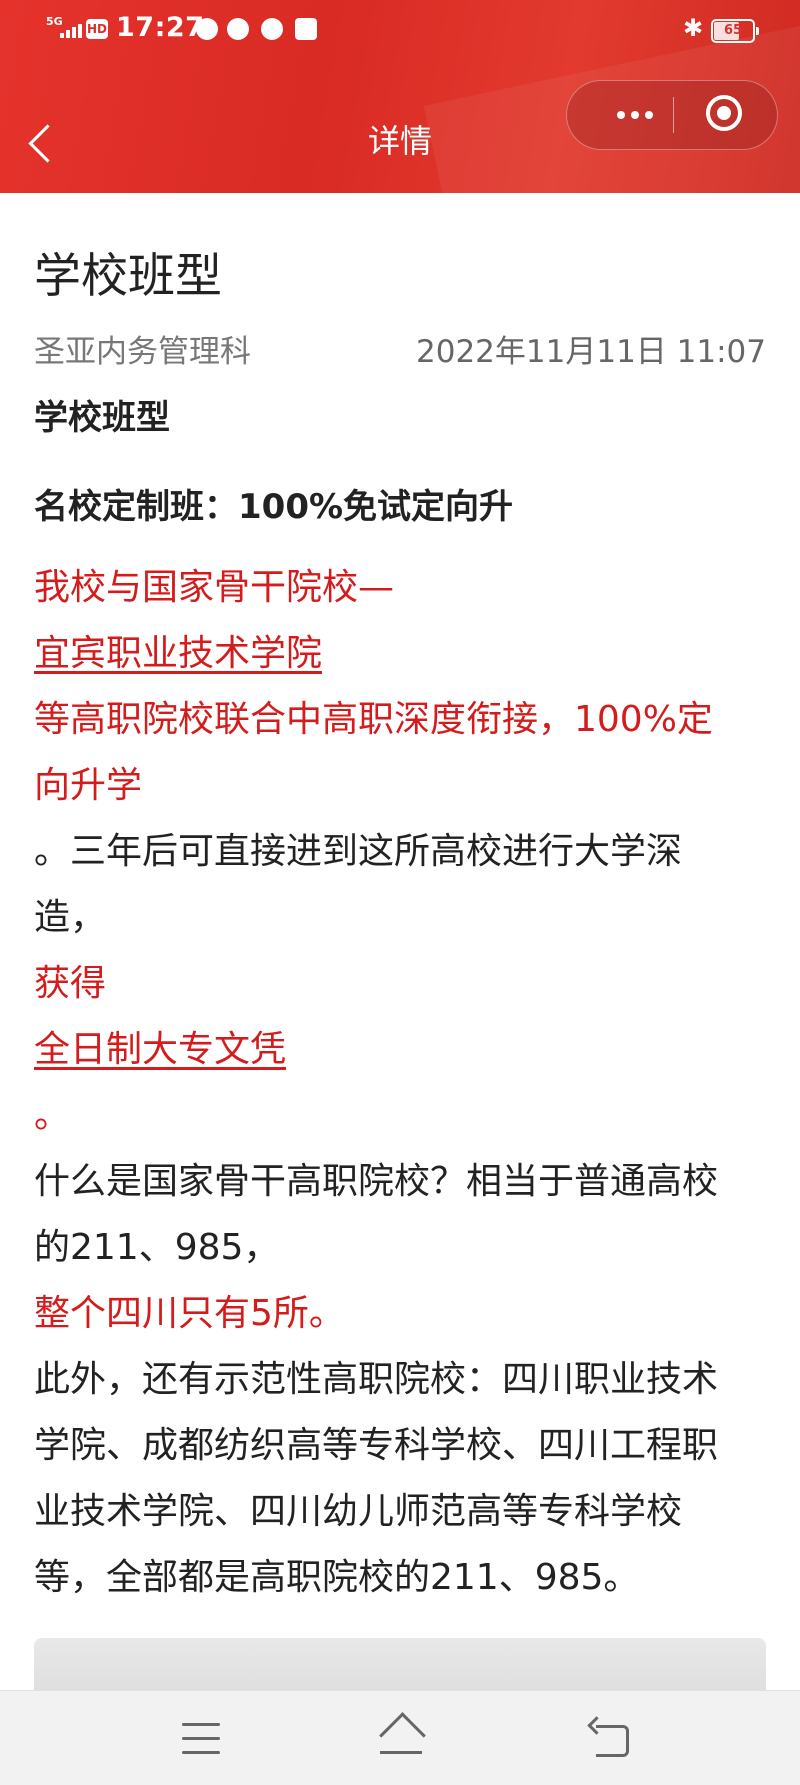 The width and height of the screenshot is (800, 1785). Describe the element at coordinates (102, 418) in the screenshot. I see `section-heading: 学校班型` at that location.